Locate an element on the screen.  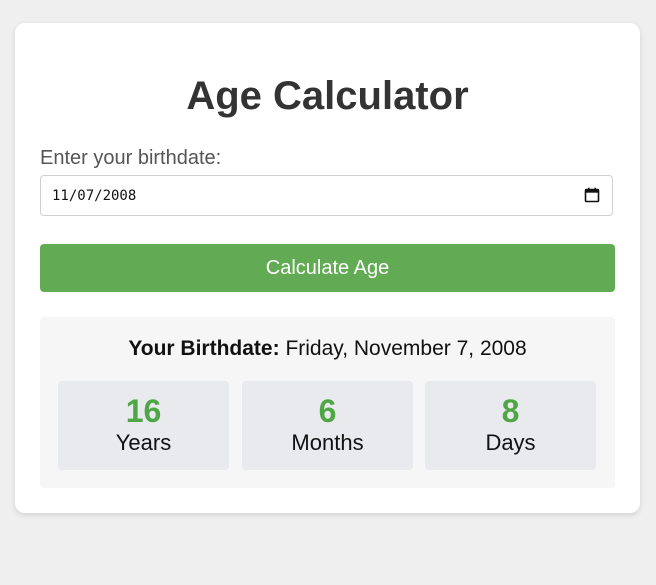
birthdate-summary: Your Birthdate: Friday, November 7, 2008 is located at coordinates (327, 349).